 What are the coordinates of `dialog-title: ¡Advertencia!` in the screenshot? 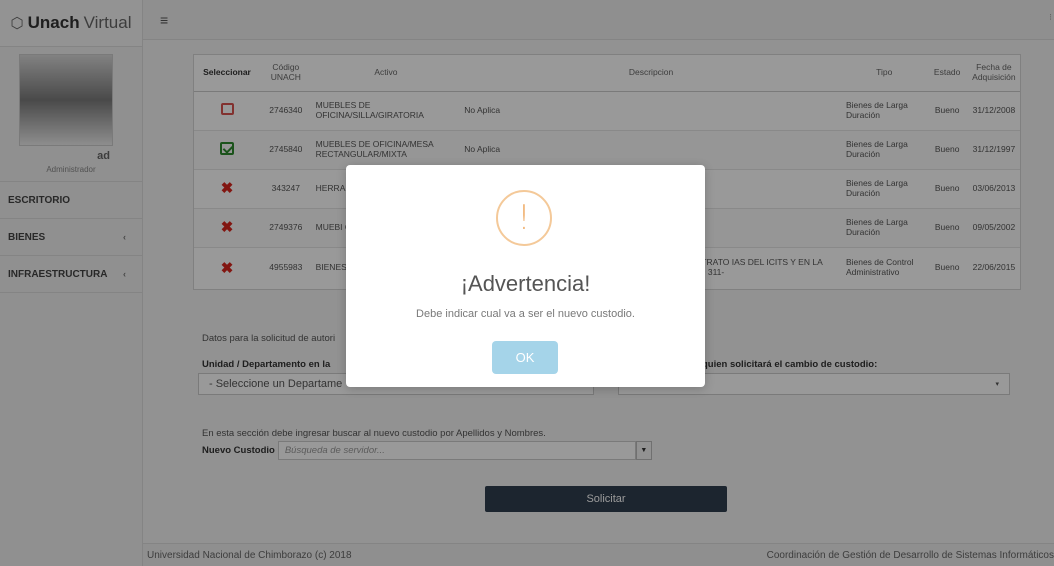 It's located at (525, 283).